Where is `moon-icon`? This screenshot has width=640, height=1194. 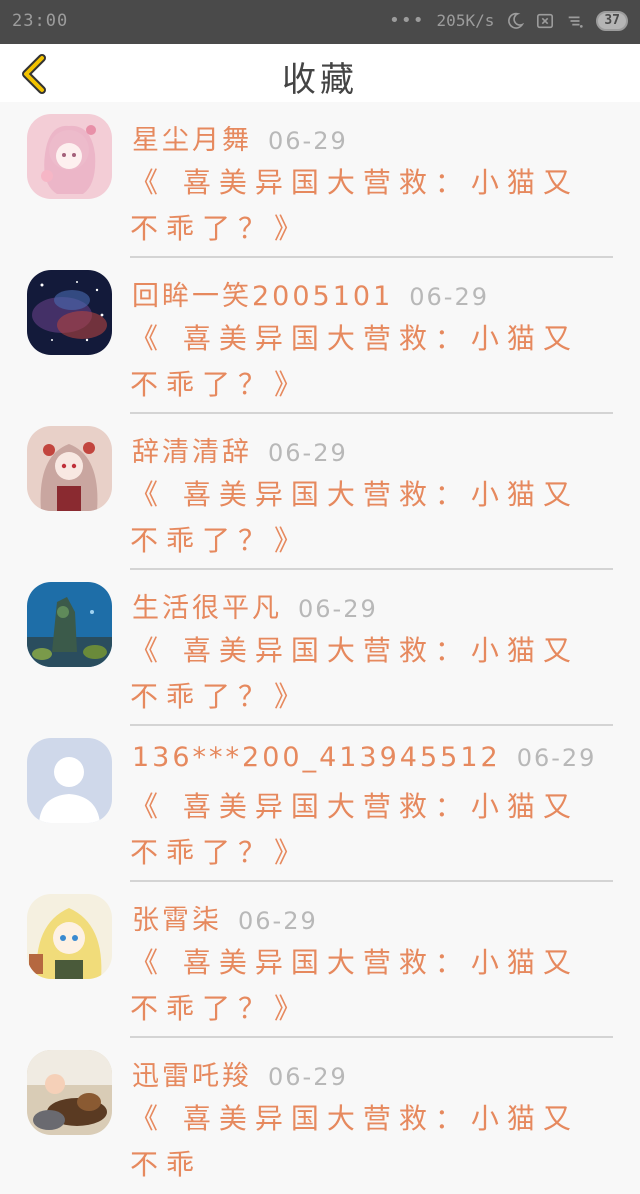
moon-icon is located at coordinates (516, 20).